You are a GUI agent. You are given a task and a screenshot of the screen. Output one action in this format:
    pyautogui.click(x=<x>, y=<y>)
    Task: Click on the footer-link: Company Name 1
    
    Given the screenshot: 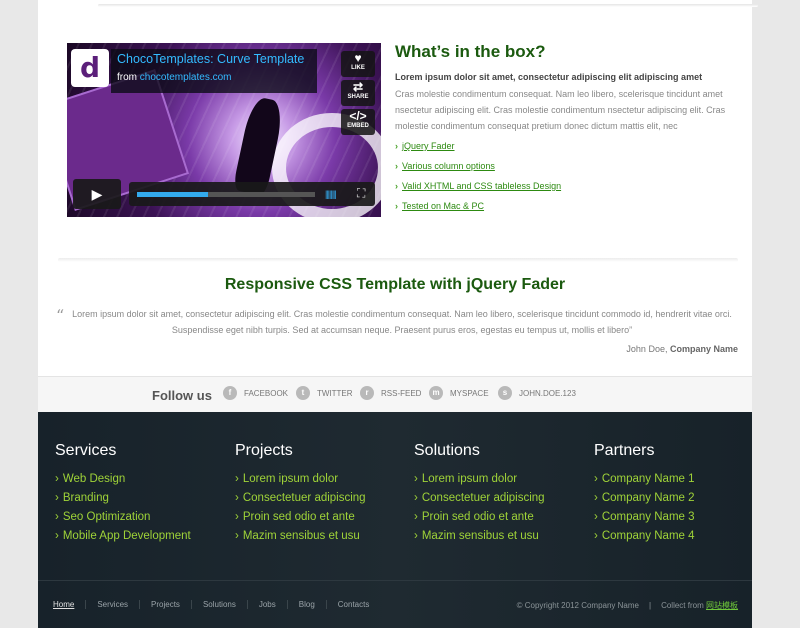 What is the action you would take?
    pyautogui.click(x=644, y=479)
    